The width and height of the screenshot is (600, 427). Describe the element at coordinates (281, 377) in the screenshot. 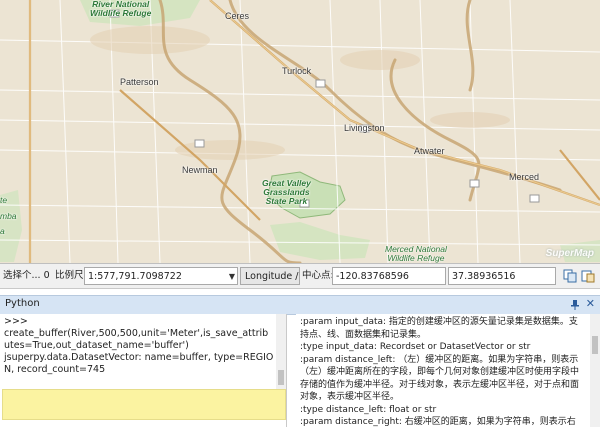

I see `console-scroll-thumb` at that location.